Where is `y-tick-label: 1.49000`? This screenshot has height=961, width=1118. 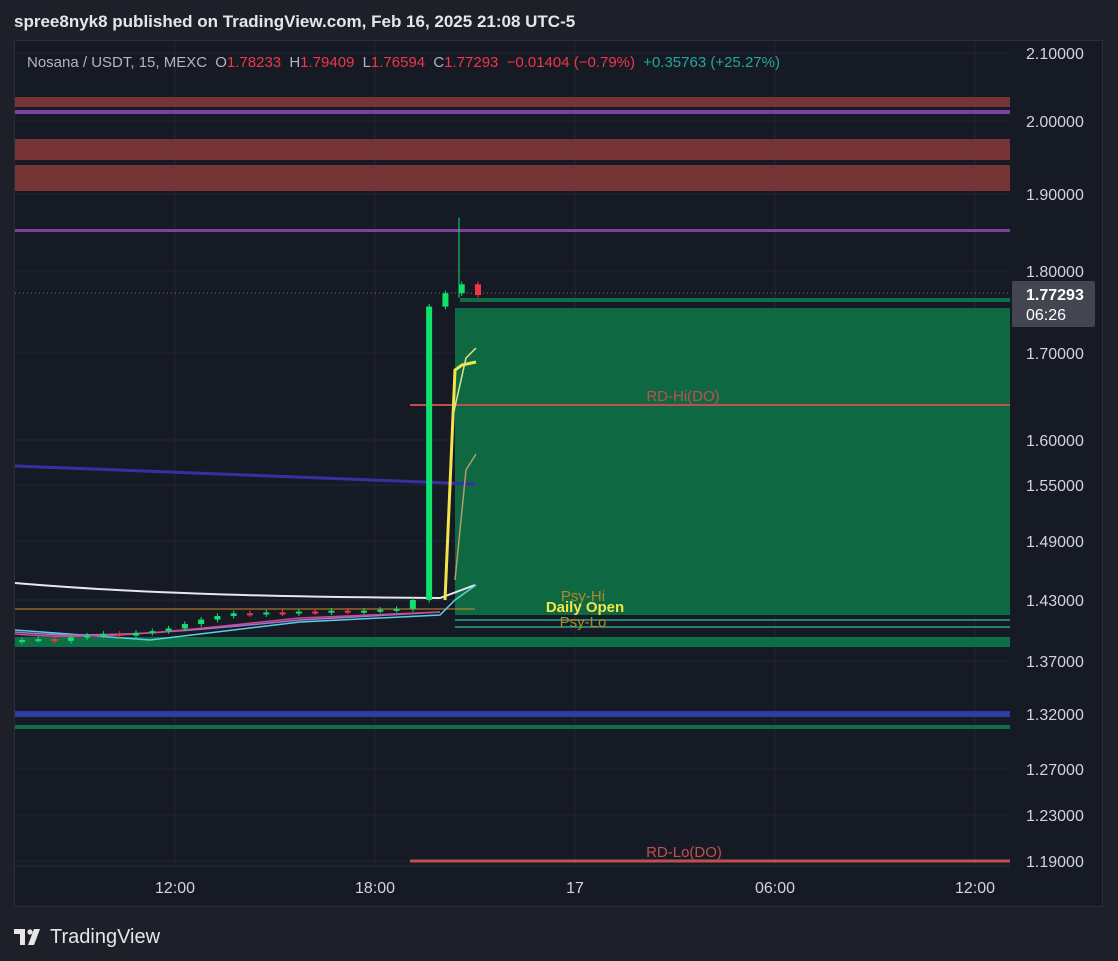 y-tick-label: 1.49000 is located at coordinates (1055, 542).